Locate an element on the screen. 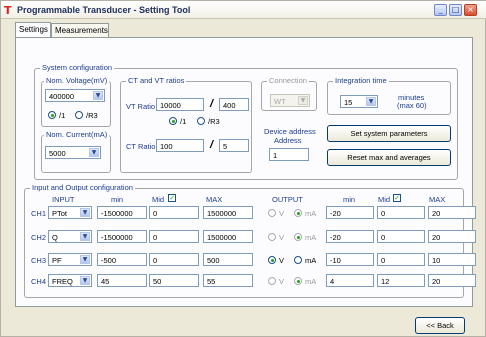 The width and height of the screenshot is (486, 337). nom-current-select: 5000 ▼ is located at coordinates (73, 152).